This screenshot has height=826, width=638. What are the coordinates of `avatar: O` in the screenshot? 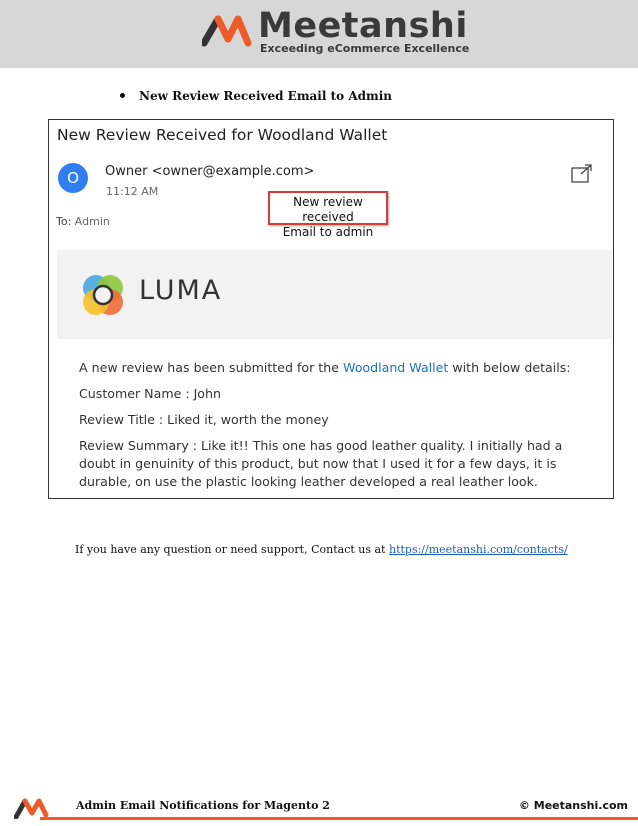 It's located at (73, 178).